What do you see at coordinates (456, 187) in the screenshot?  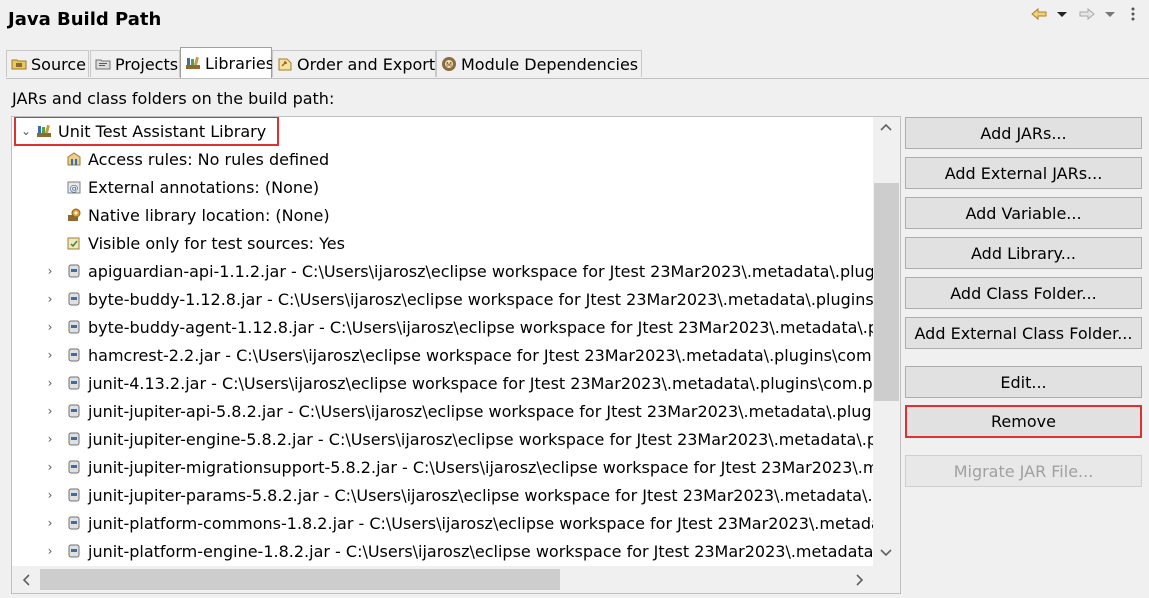 I see `tree-row-external-annotations: @ External annotations: (None)` at bounding box center [456, 187].